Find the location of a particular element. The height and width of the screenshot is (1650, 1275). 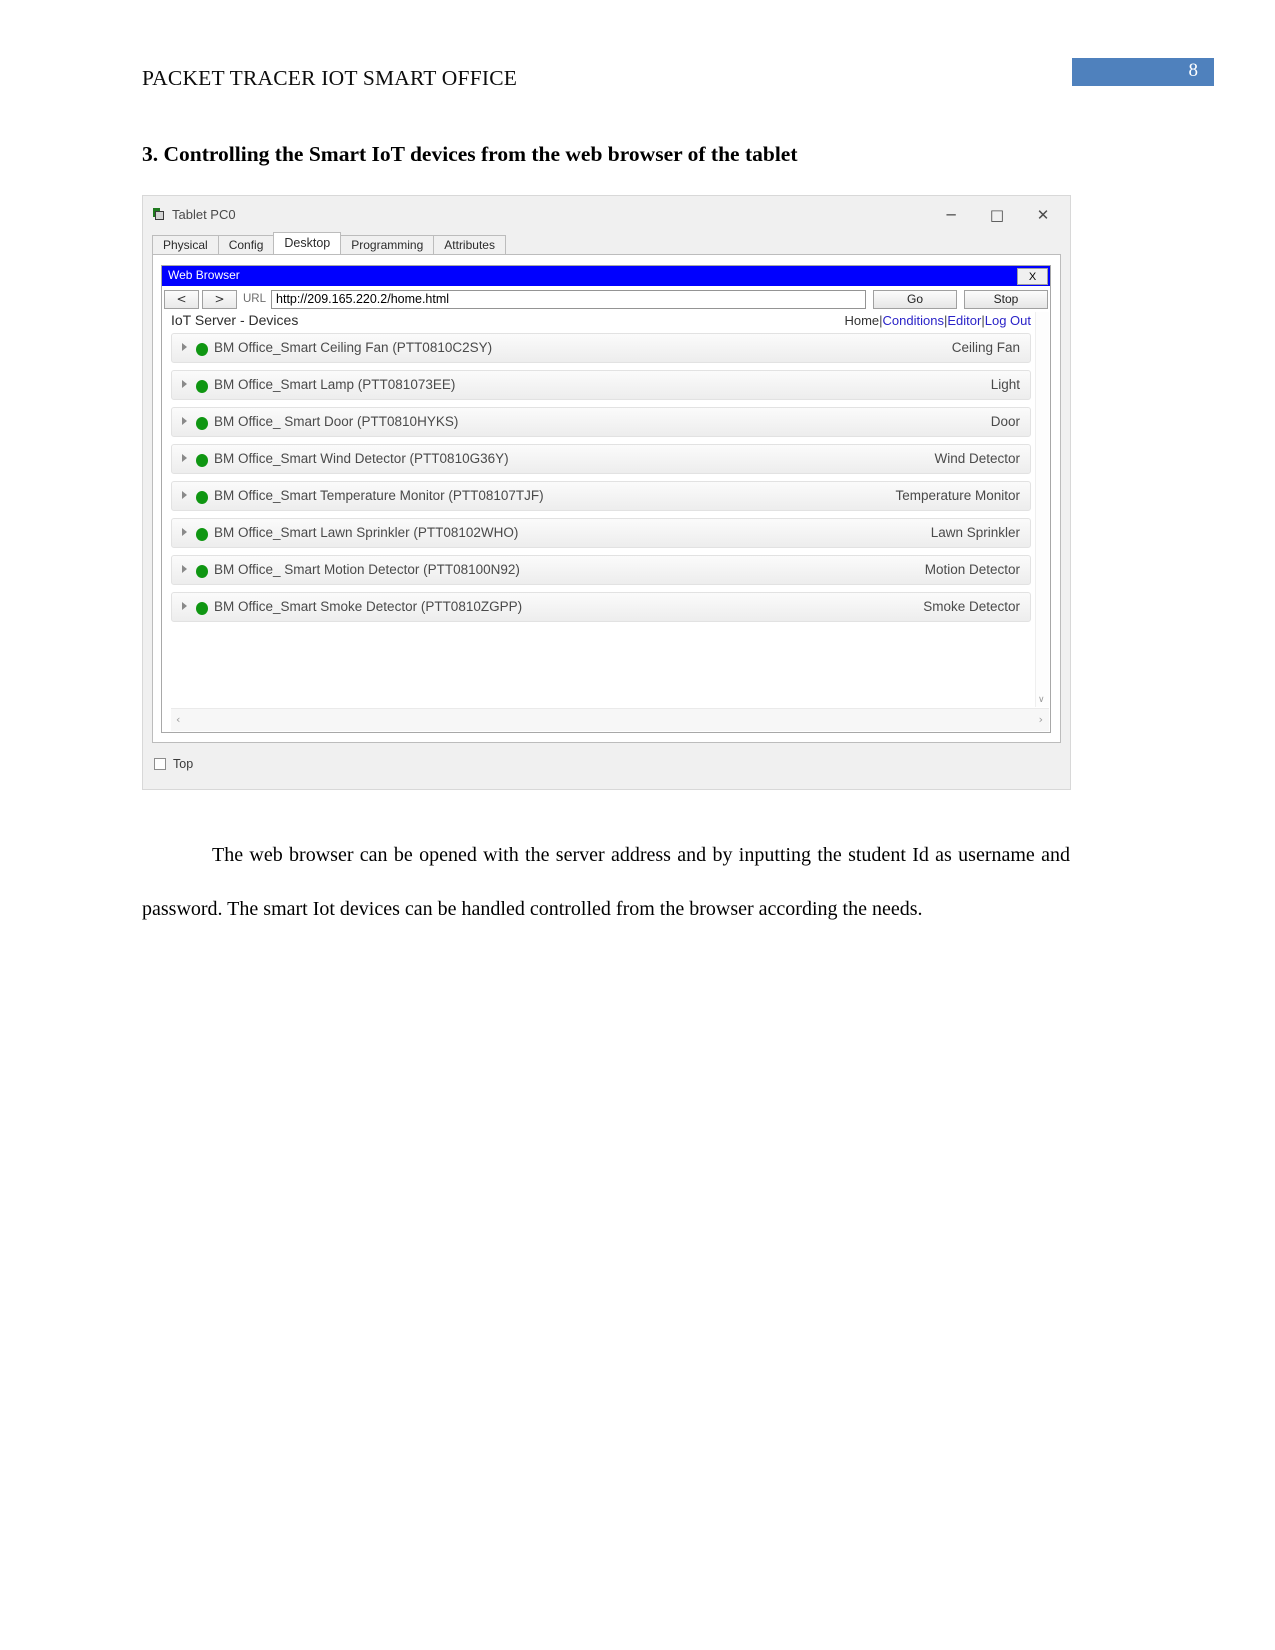

device-type: Ceiling Fan is located at coordinates (985, 347).